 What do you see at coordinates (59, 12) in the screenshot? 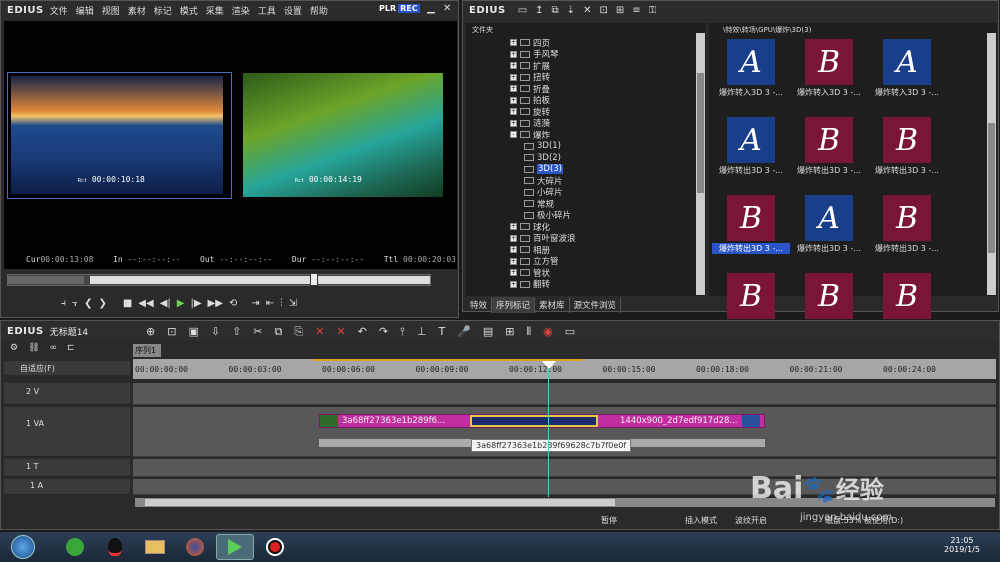
I see `menu-item: 文件` at bounding box center [59, 12].